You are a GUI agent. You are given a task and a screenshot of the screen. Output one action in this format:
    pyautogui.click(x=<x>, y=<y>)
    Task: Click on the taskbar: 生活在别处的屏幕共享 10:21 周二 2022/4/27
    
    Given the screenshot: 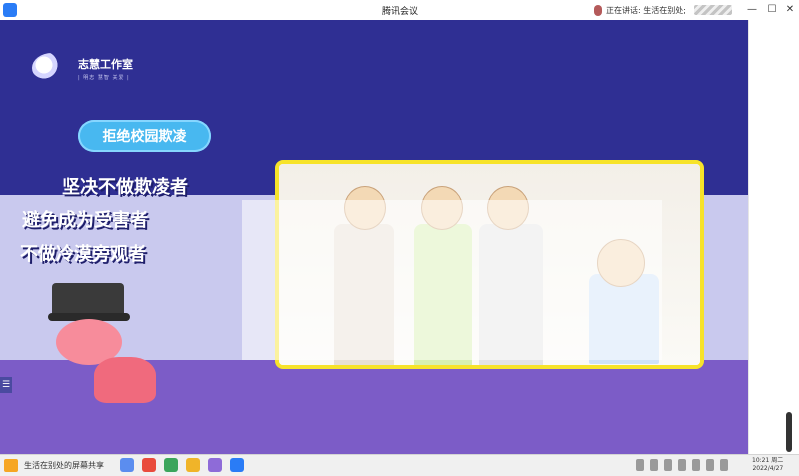 What is the action you would take?
    pyautogui.click(x=399, y=465)
    